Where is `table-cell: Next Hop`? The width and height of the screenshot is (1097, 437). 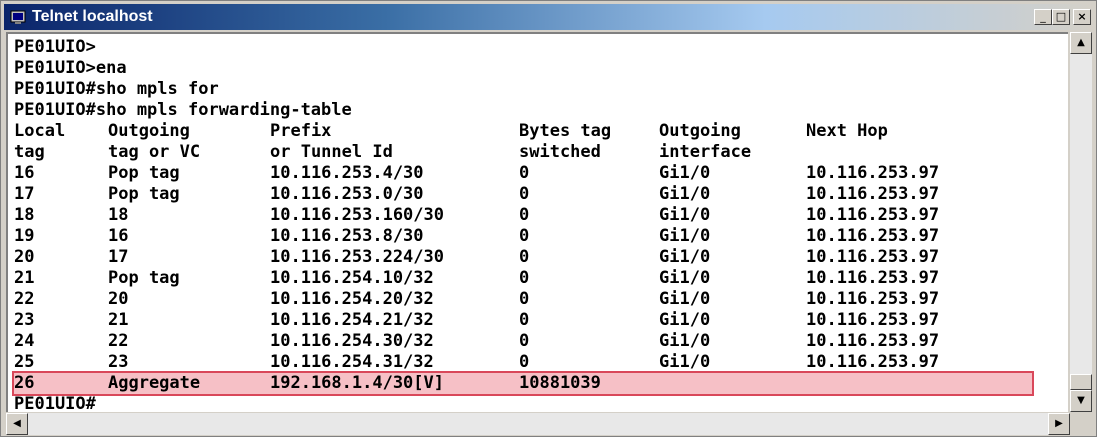
table-cell: Next Hop is located at coordinates (847, 131).